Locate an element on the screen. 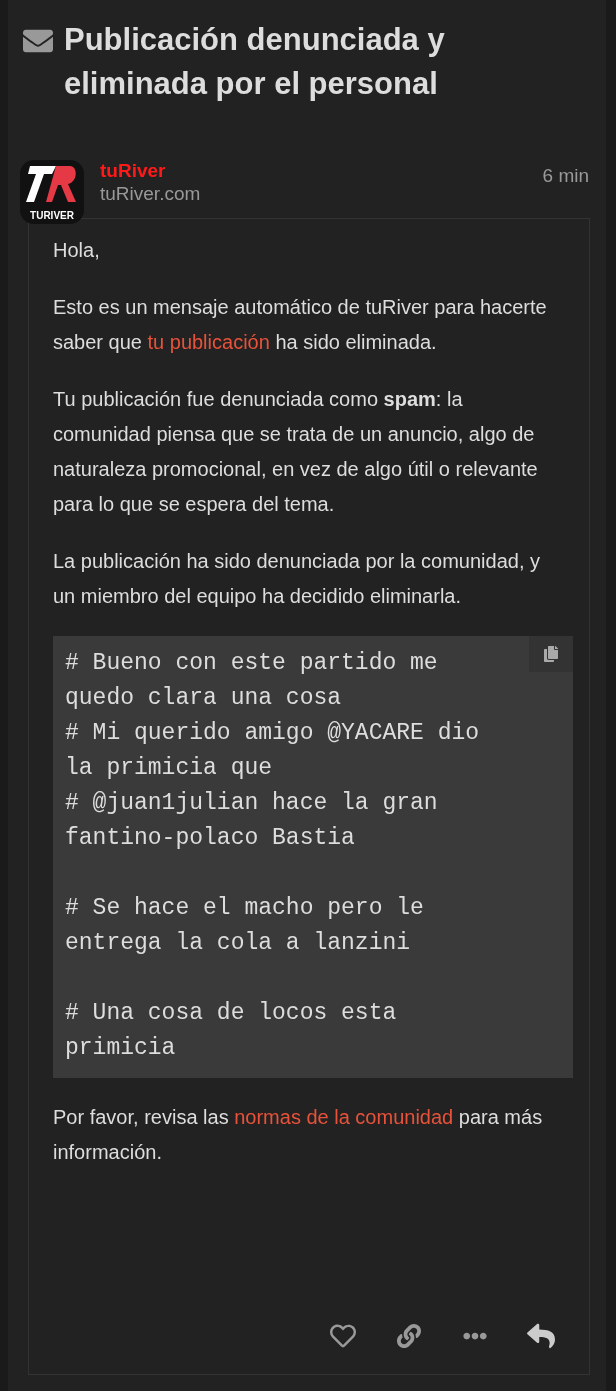 The height and width of the screenshot is (1391, 616). paragraph: Por favor, revisa las normas de la comunidad para más información. is located at coordinates (298, 1135).